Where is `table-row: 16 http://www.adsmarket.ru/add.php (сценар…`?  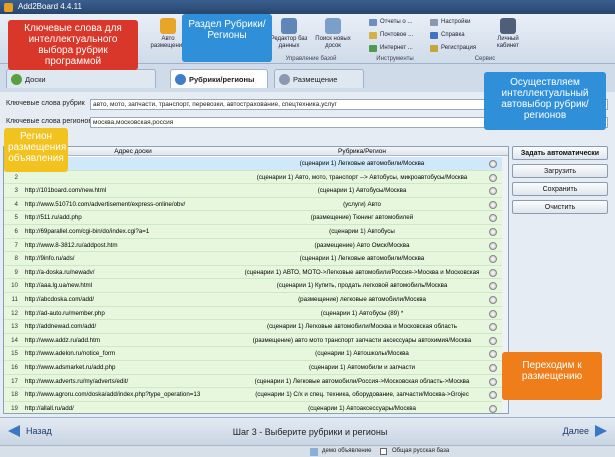 table-row: 16 http://www.adsmarket.ru/add.php (сценар… is located at coordinates (256, 368).